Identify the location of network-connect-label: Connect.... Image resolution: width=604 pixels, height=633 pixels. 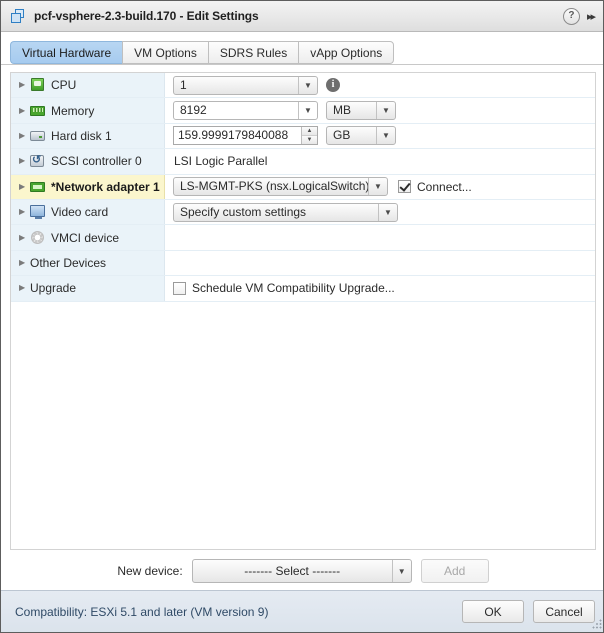
(444, 186).